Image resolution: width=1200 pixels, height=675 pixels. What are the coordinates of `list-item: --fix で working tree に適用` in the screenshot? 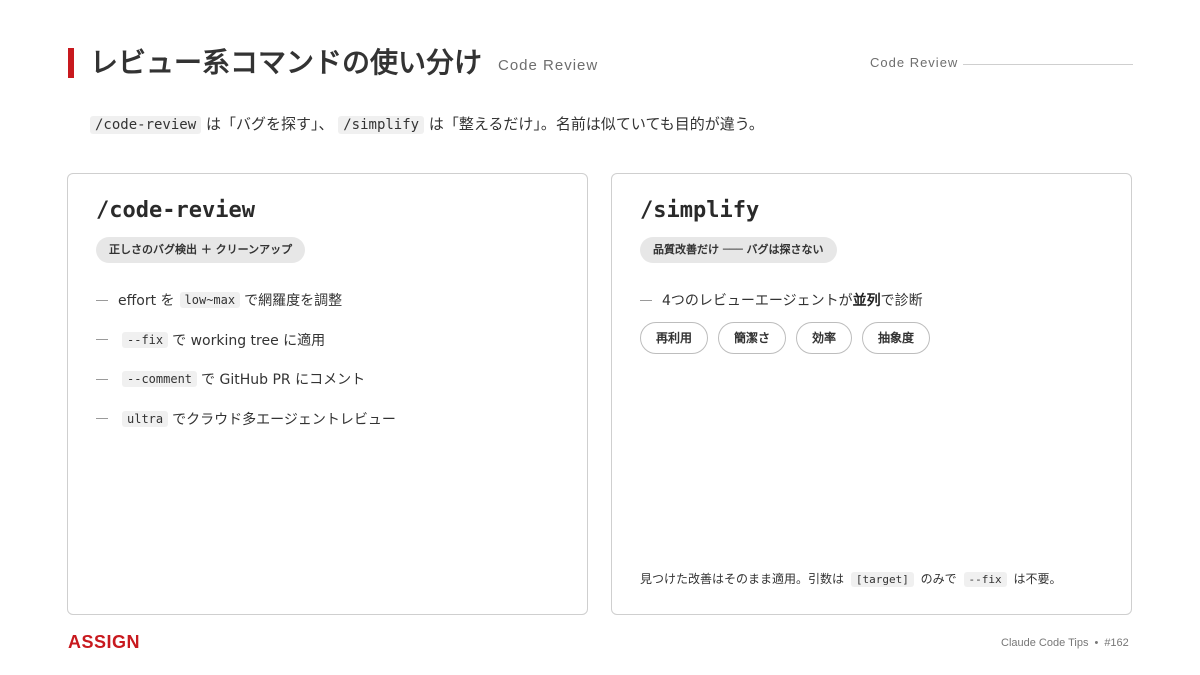 It's located at (246, 340).